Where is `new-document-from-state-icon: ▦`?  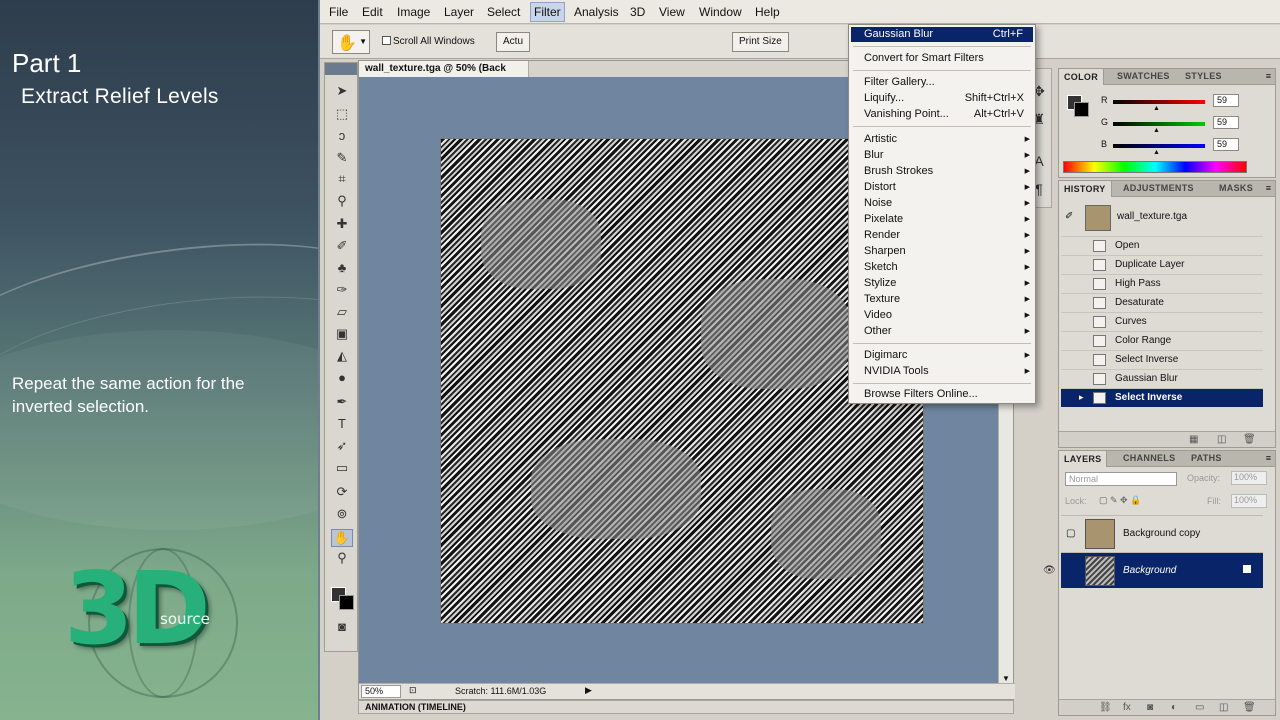 new-document-from-state-icon: ▦ is located at coordinates (1193, 439).